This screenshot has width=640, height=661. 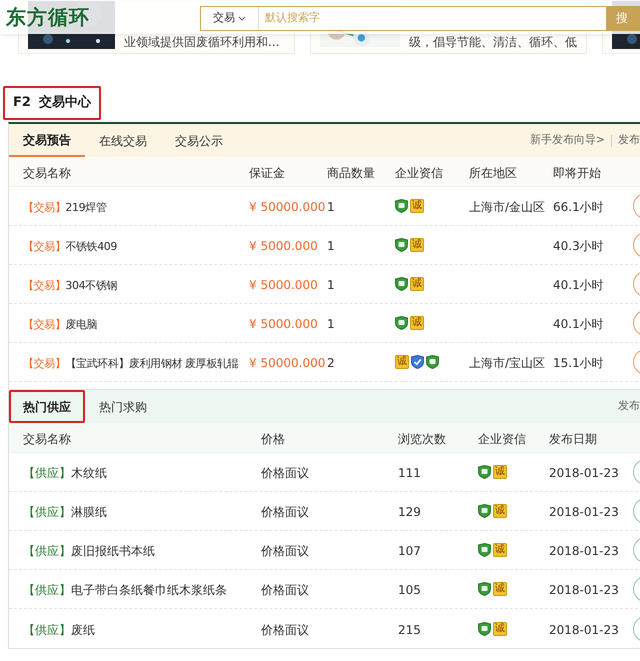 I want to click on section-heading: F2 交易中心, so click(x=52, y=103).